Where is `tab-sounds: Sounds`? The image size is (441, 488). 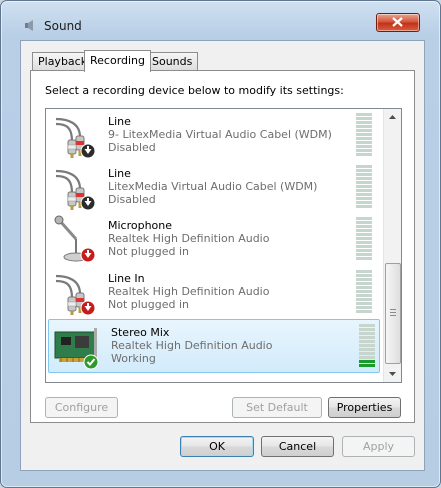
tab-sounds: Sounds is located at coordinates (172, 61).